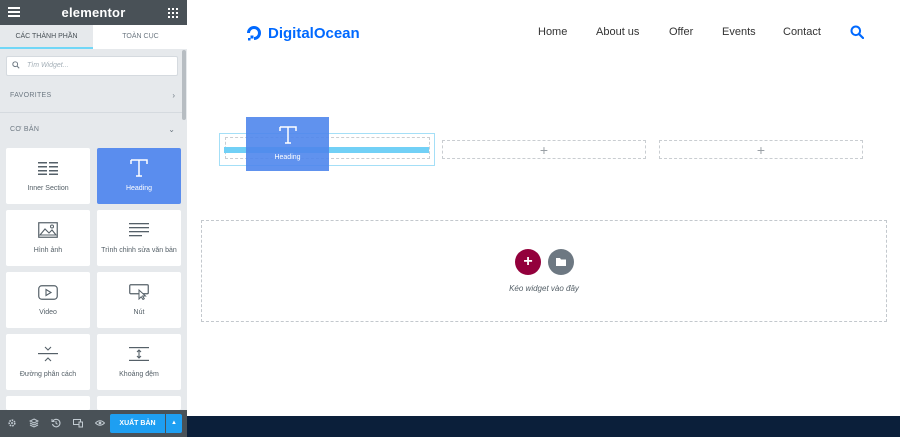 Image resolution: width=900 pixels, height=437 pixels. I want to click on panel-footer: XUẤT BẢN ▲, so click(93, 423).